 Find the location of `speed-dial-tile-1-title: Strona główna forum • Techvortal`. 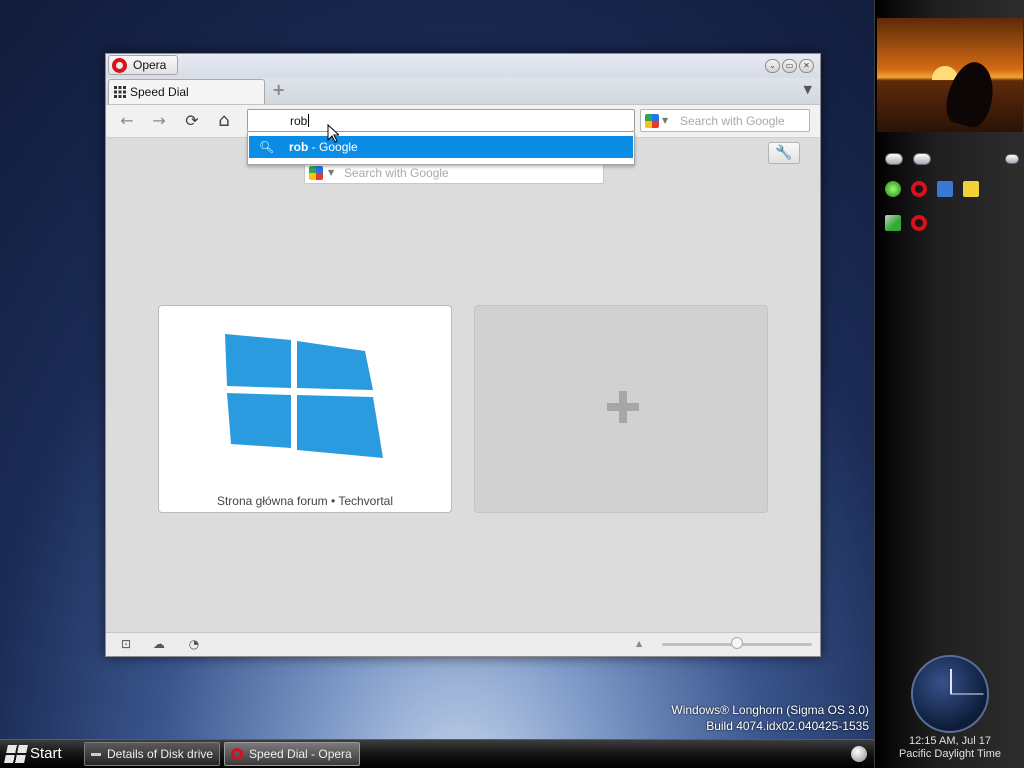

speed-dial-tile-1-title: Strona główna forum • Techvortal is located at coordinates (305, 501).